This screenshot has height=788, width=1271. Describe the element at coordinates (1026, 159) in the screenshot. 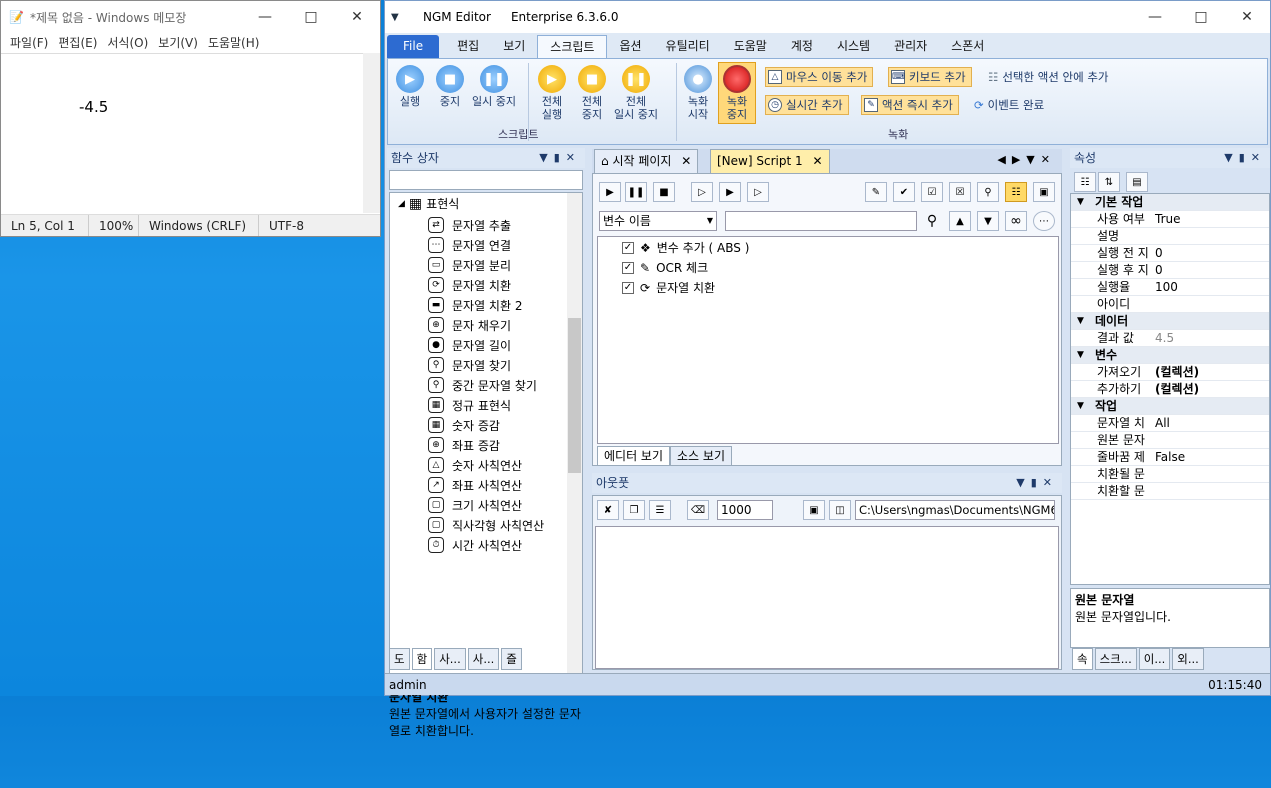

I see `tab-nav-controls: ◀▶▼✕` at that location.